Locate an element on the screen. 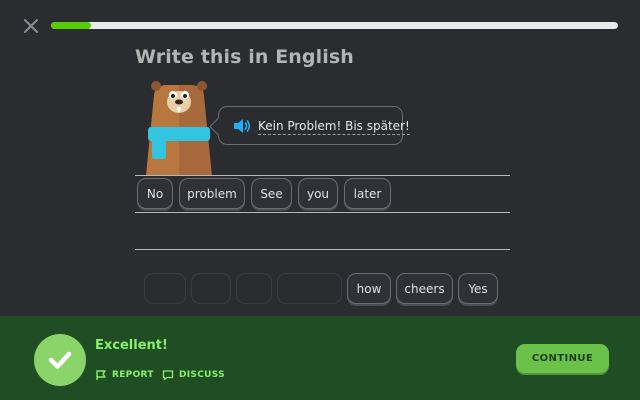  report-button: REPORT is located at coordinates (124, 375).